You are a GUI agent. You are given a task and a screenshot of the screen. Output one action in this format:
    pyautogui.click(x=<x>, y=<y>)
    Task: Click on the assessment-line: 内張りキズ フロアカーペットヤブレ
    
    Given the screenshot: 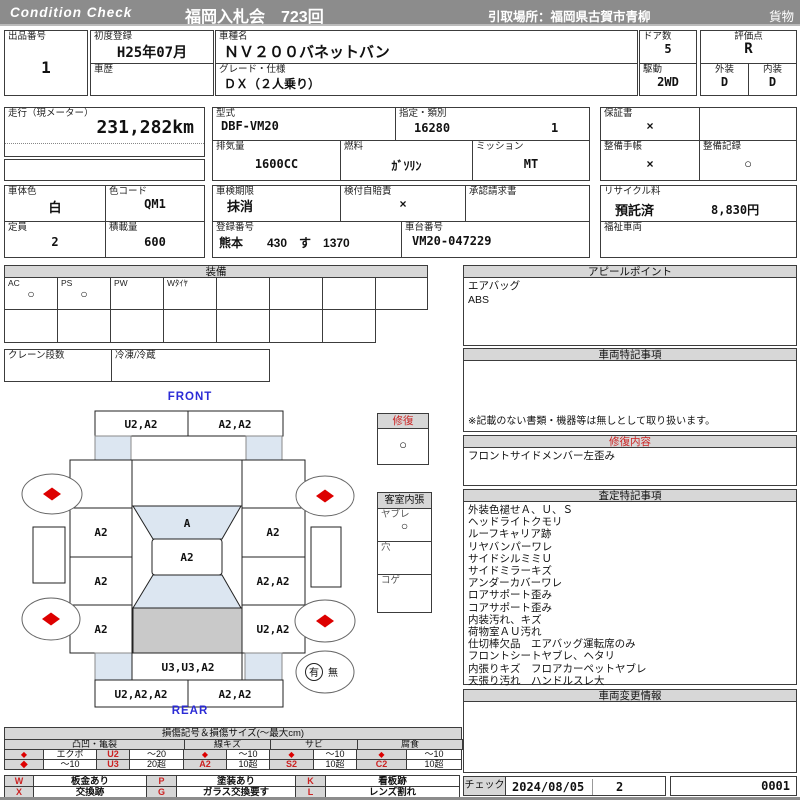 What is the action you would take?
    pyautogui.click(x=557, y=668)
    